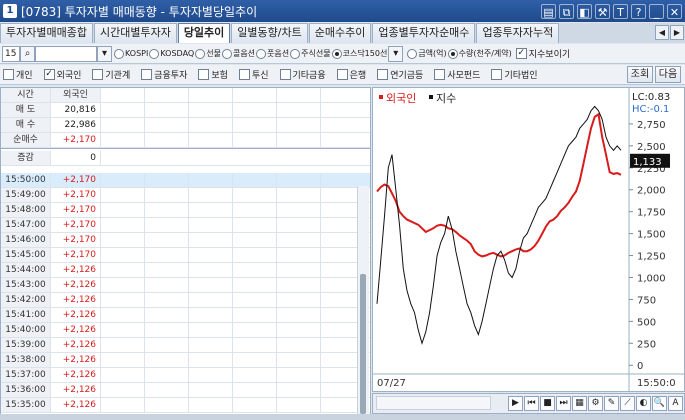  What do you see at coordinates (185, 210) in the screenshot?
I see `table-row: 15:48:00 +2,170` at bounding box center [185, 210].